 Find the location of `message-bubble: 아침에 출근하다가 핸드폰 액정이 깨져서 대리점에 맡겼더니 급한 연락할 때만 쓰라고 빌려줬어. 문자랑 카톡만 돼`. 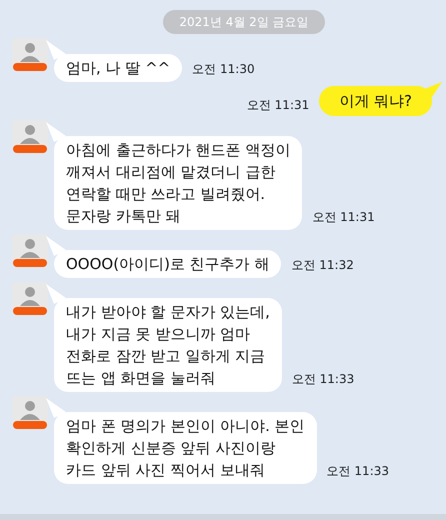

message-bubble: 아침에 출근하다가 핸드폰 액정이 깨져서 대리점에 맡겼더니 급한 연락할 때만 쓰라고 빌려줬어. 문자랑 카톡만 돼 is located at coordinates (178, 183).